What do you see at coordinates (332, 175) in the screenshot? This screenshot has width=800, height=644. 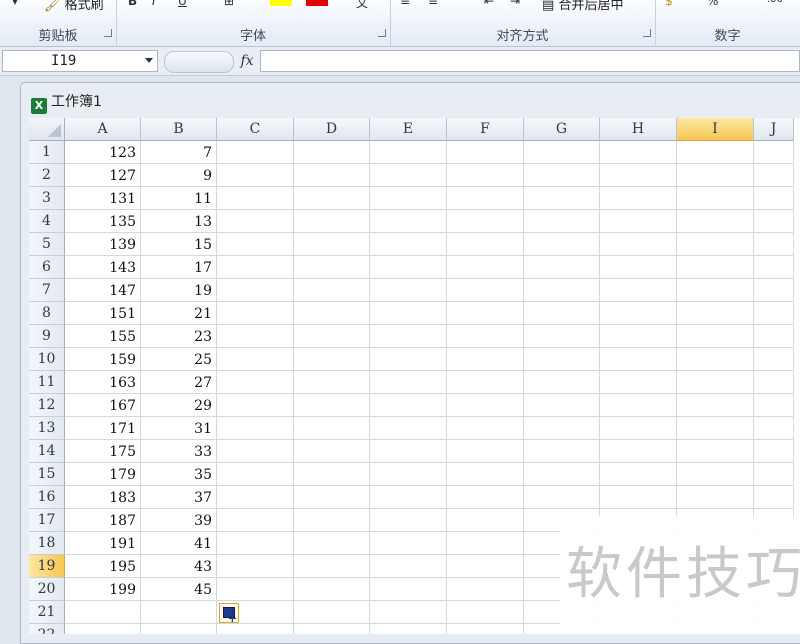 I see `cell-d2` at bounding box center [332, 175].